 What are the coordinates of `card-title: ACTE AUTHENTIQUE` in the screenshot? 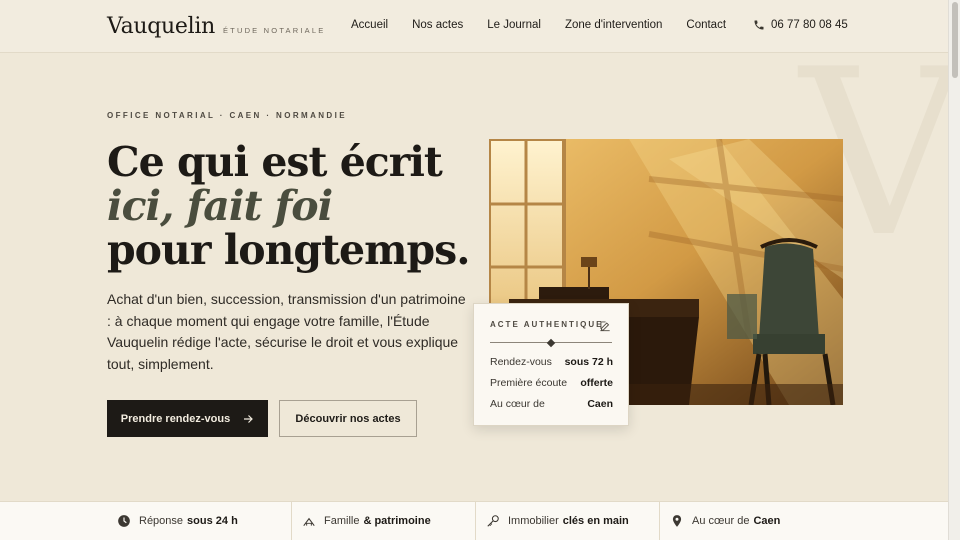 It's located at (547, 324).